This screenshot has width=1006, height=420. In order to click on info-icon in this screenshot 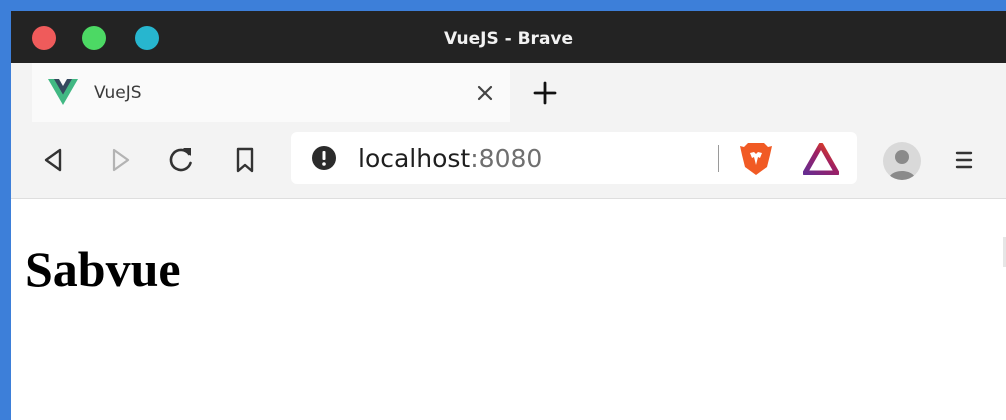, I will do `click(324, 158)`.